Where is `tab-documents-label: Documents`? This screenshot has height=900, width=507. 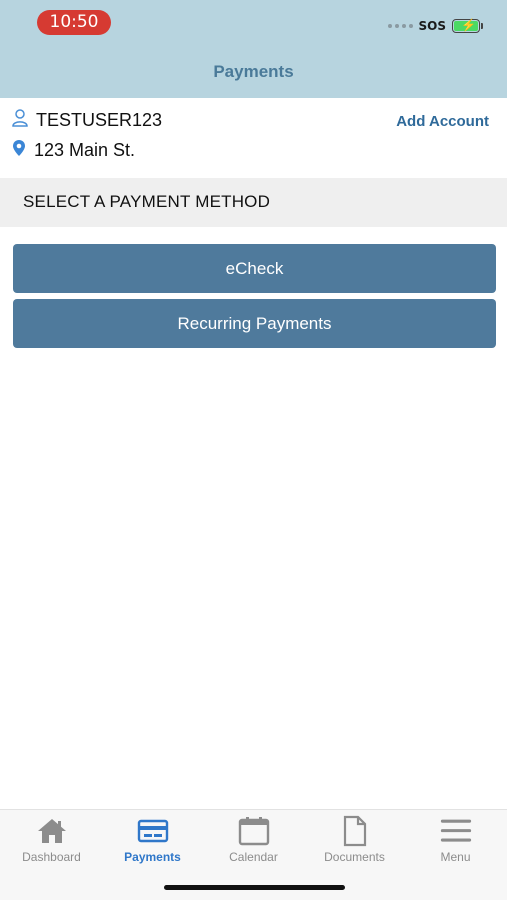
tab-documents-label: Documents is located at coordinates (354, 857).